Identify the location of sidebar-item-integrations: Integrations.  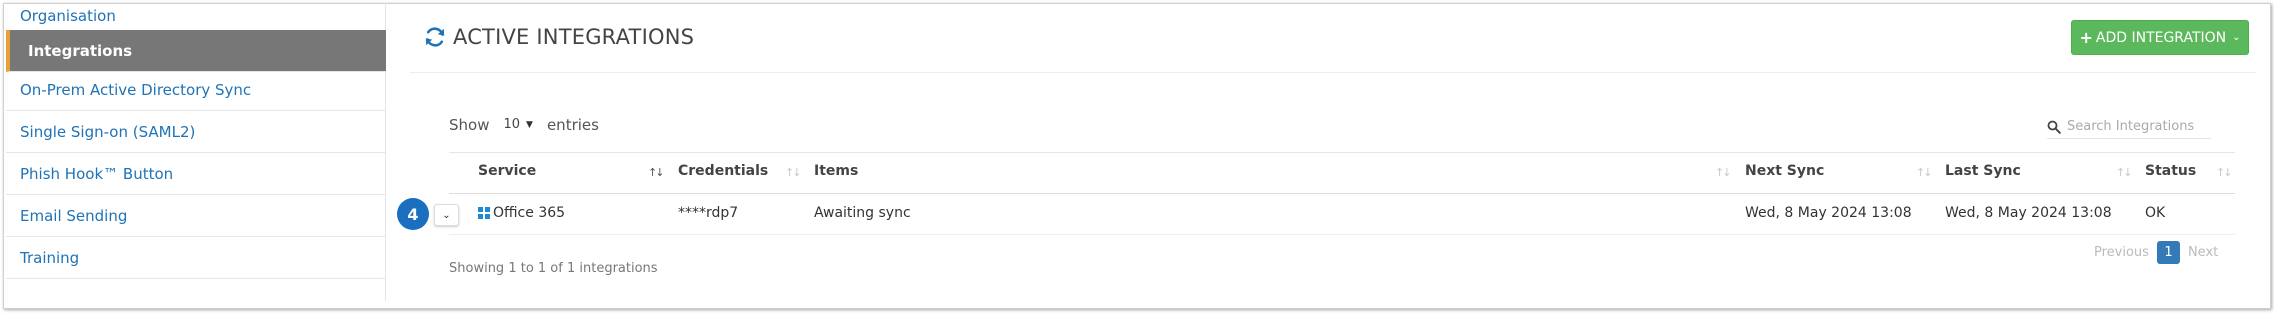
(196, 51).